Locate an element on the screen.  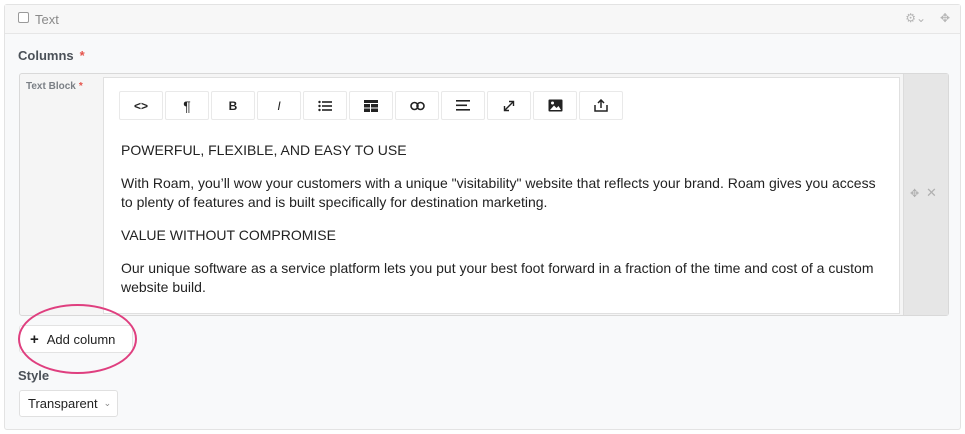
bold-icon: B is located at coordinates (233, 105).